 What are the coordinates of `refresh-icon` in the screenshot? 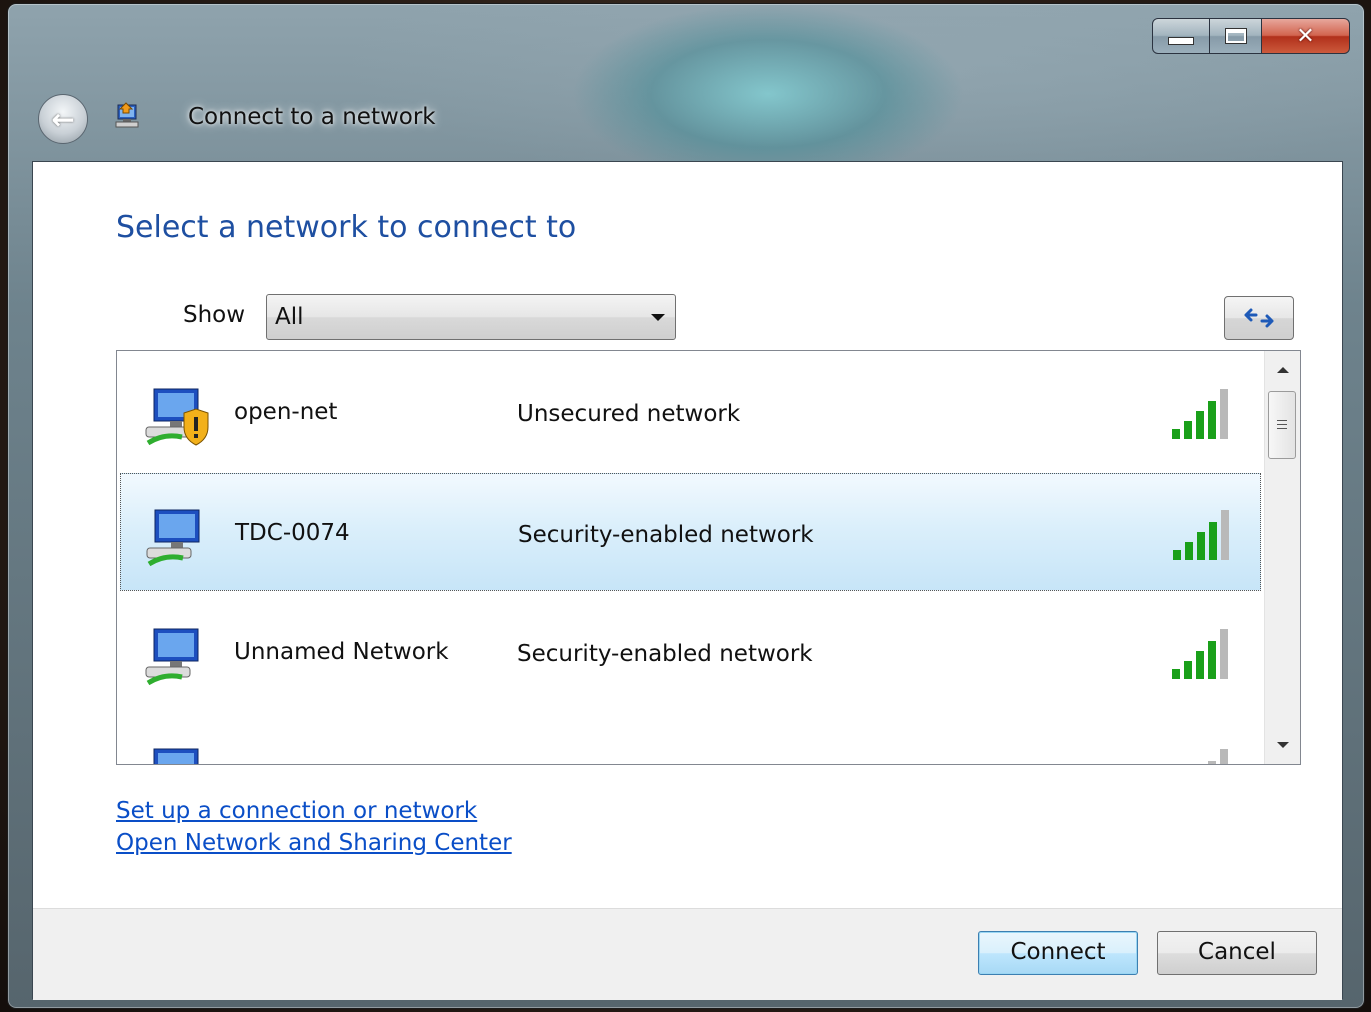 It's located at (1259, 318).